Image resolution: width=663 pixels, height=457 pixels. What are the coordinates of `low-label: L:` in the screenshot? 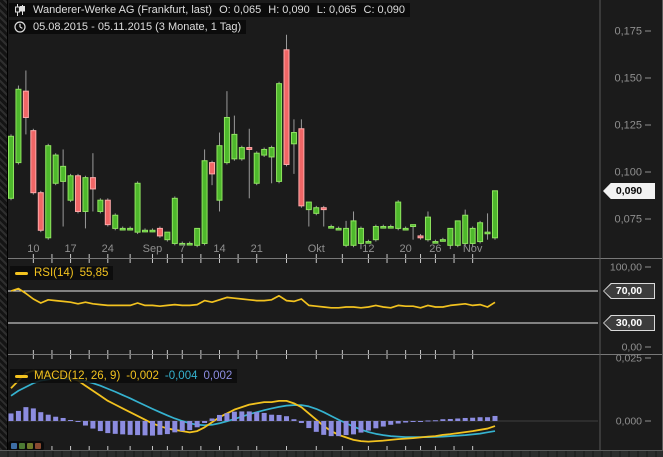 It's located at (321, 10).